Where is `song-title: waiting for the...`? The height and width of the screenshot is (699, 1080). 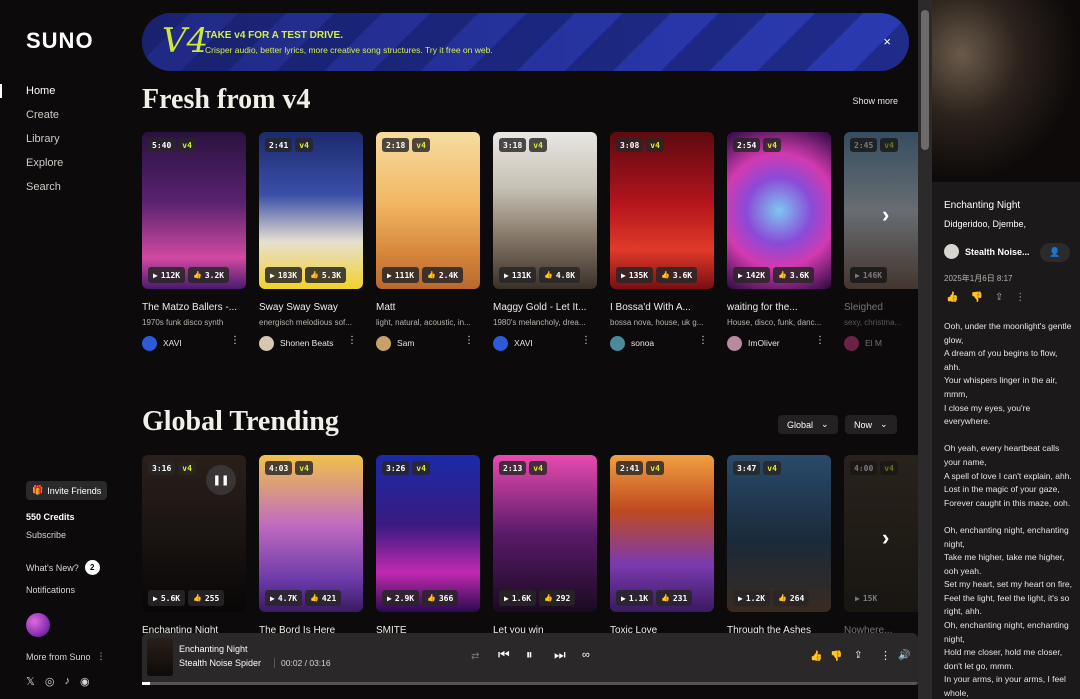
song-title: waiting for the... is located at coordinates (779, 307).